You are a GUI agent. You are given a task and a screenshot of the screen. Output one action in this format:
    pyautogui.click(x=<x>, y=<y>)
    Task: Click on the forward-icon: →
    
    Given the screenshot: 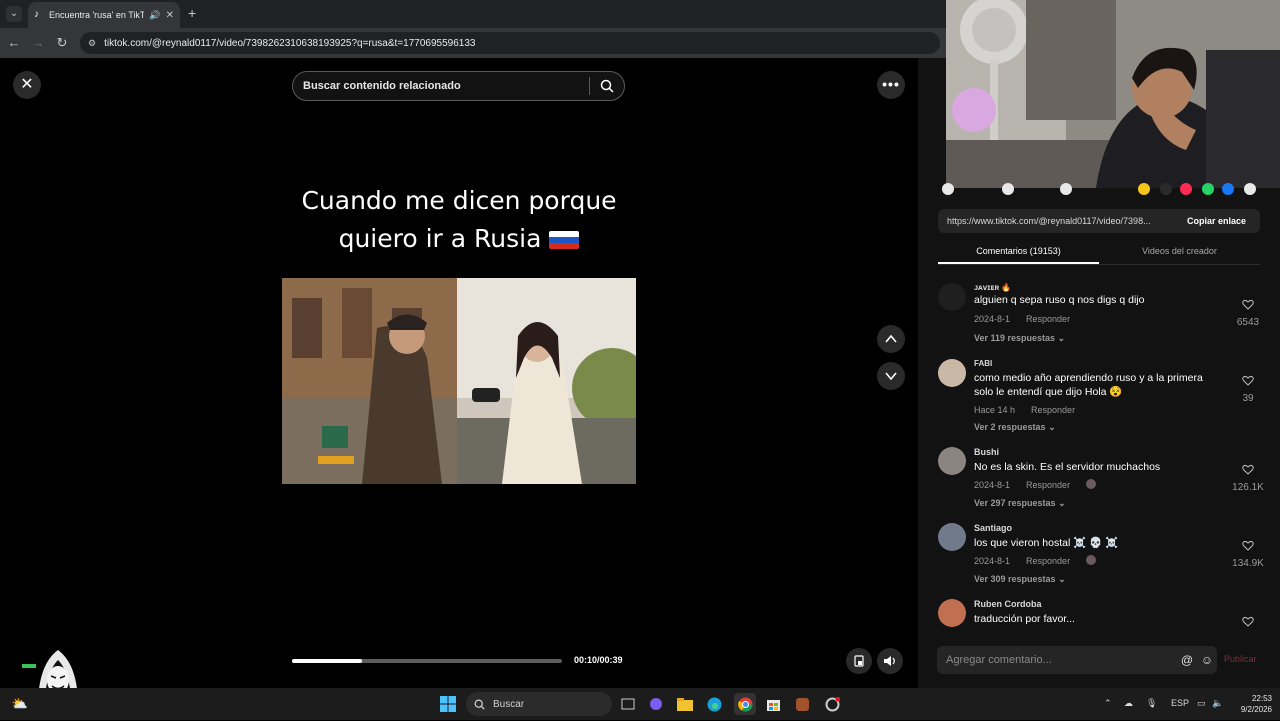 What is the action you would take?
    pyautogui.click(x=38, y=43)
    